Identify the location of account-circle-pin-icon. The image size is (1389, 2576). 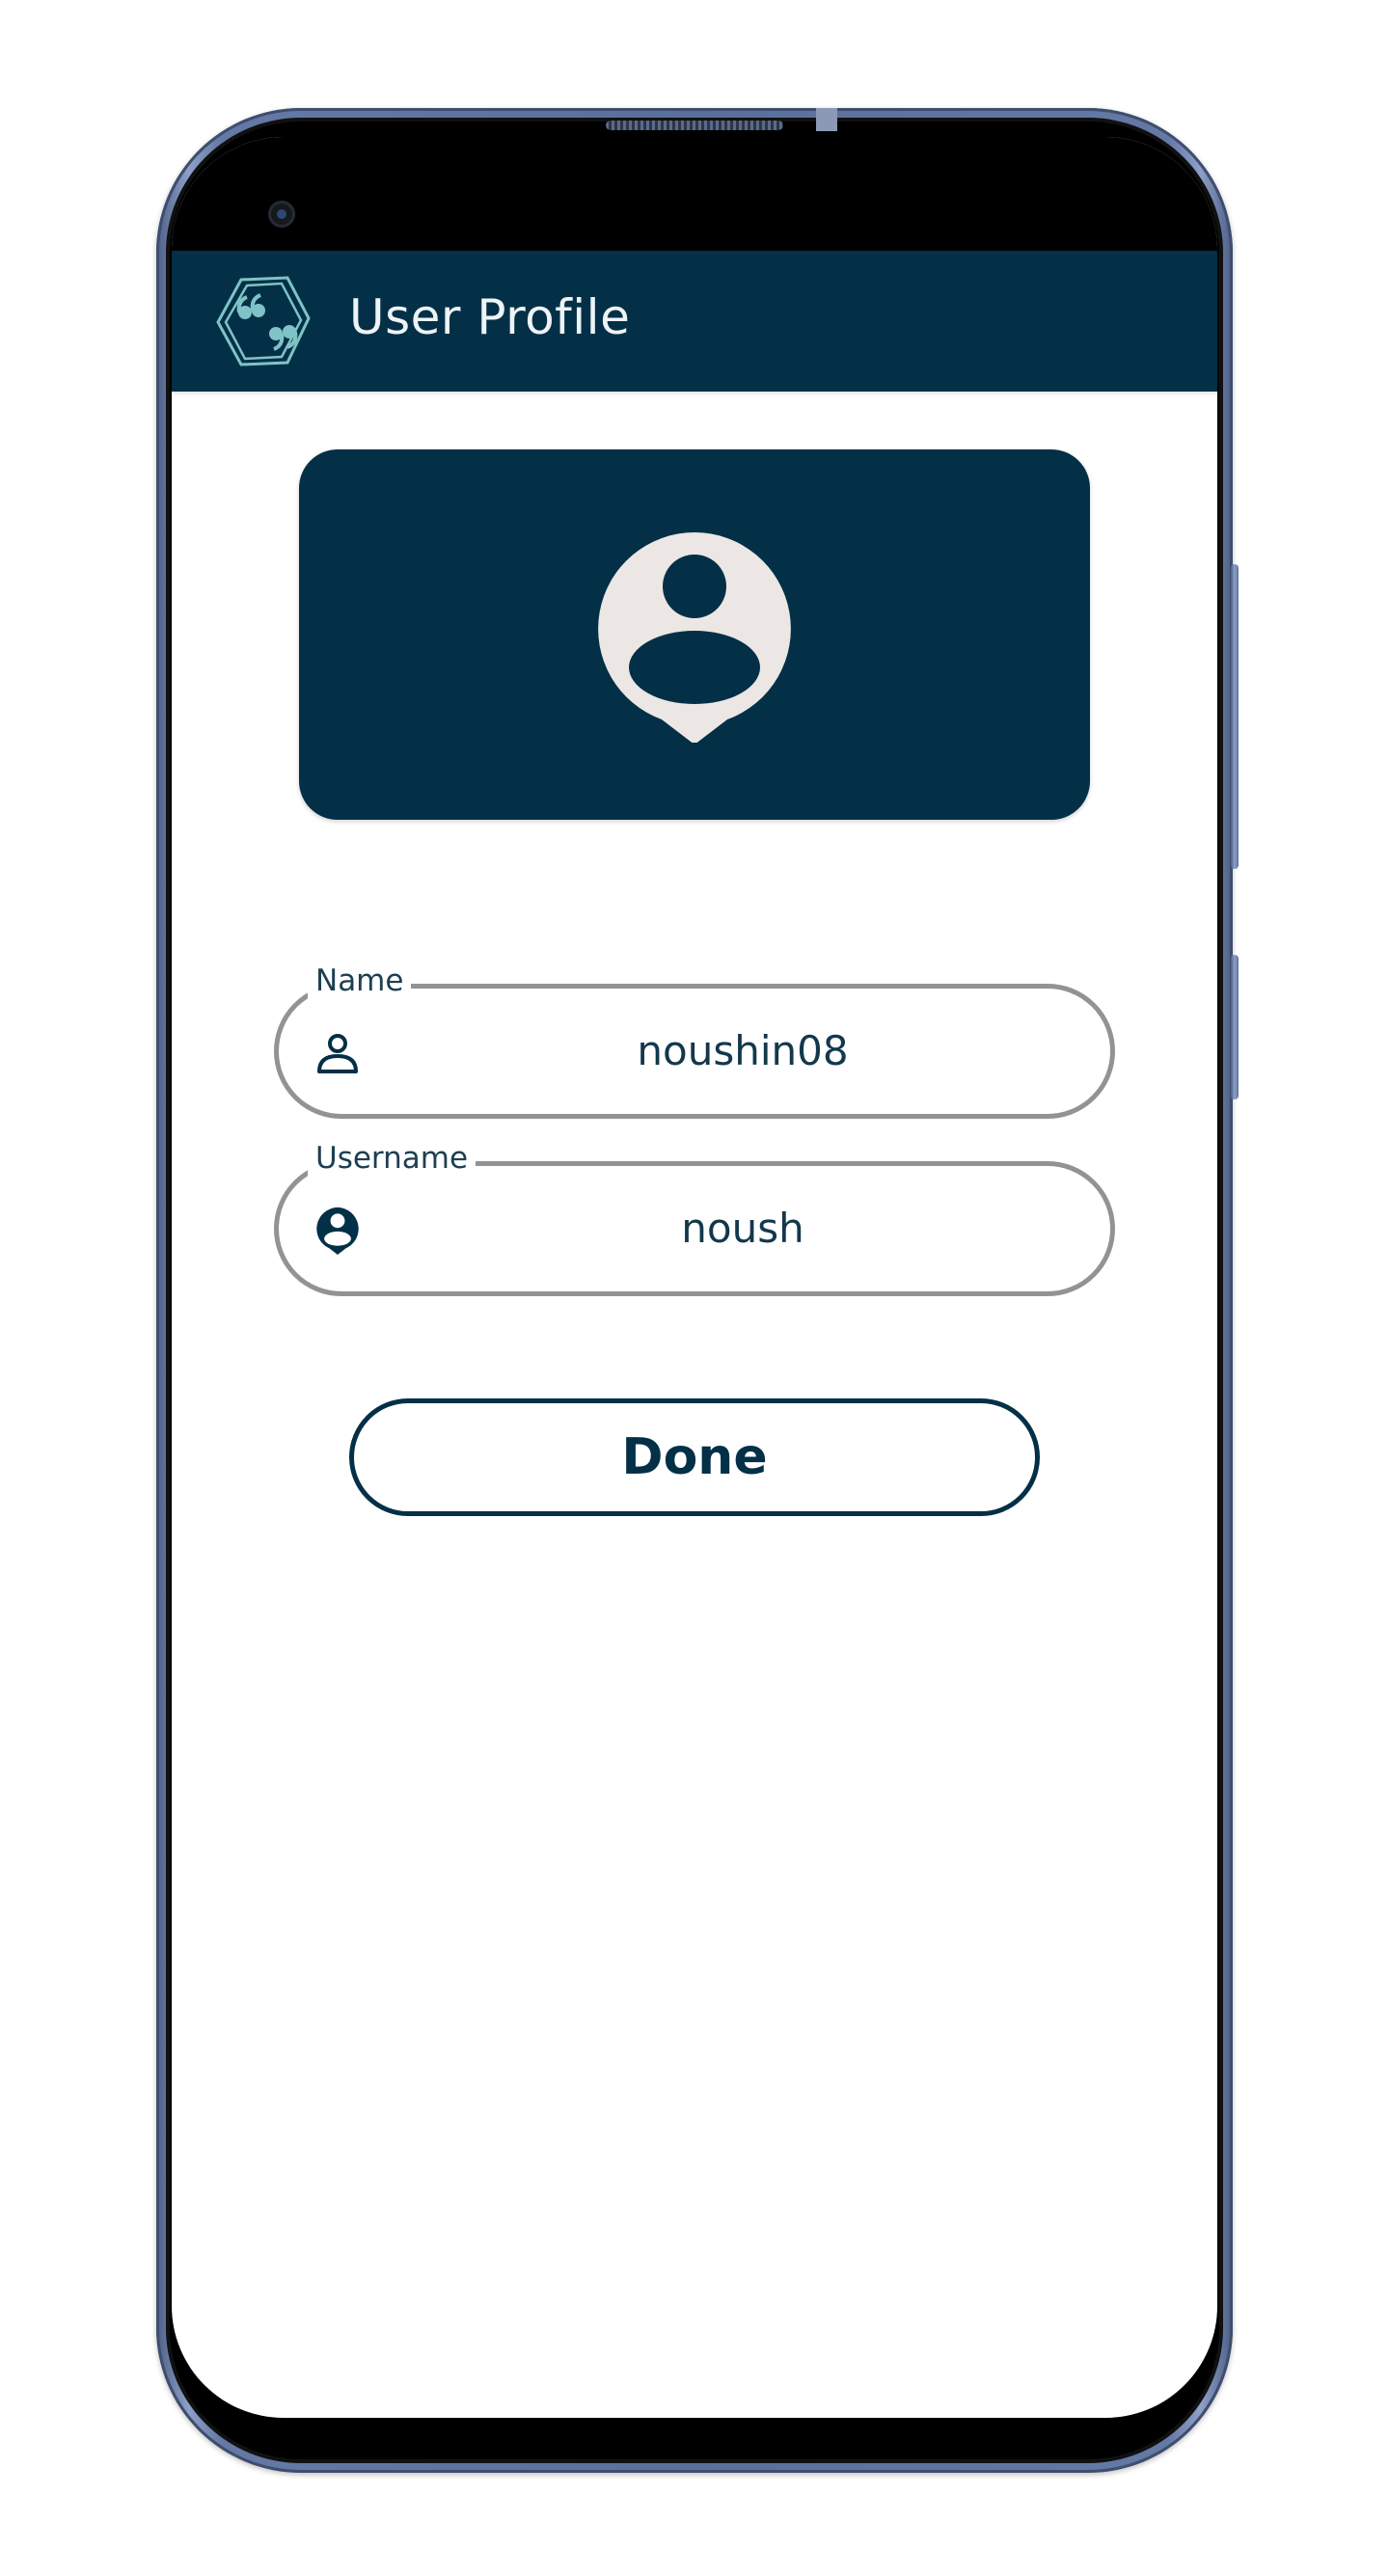
(337, 1231).